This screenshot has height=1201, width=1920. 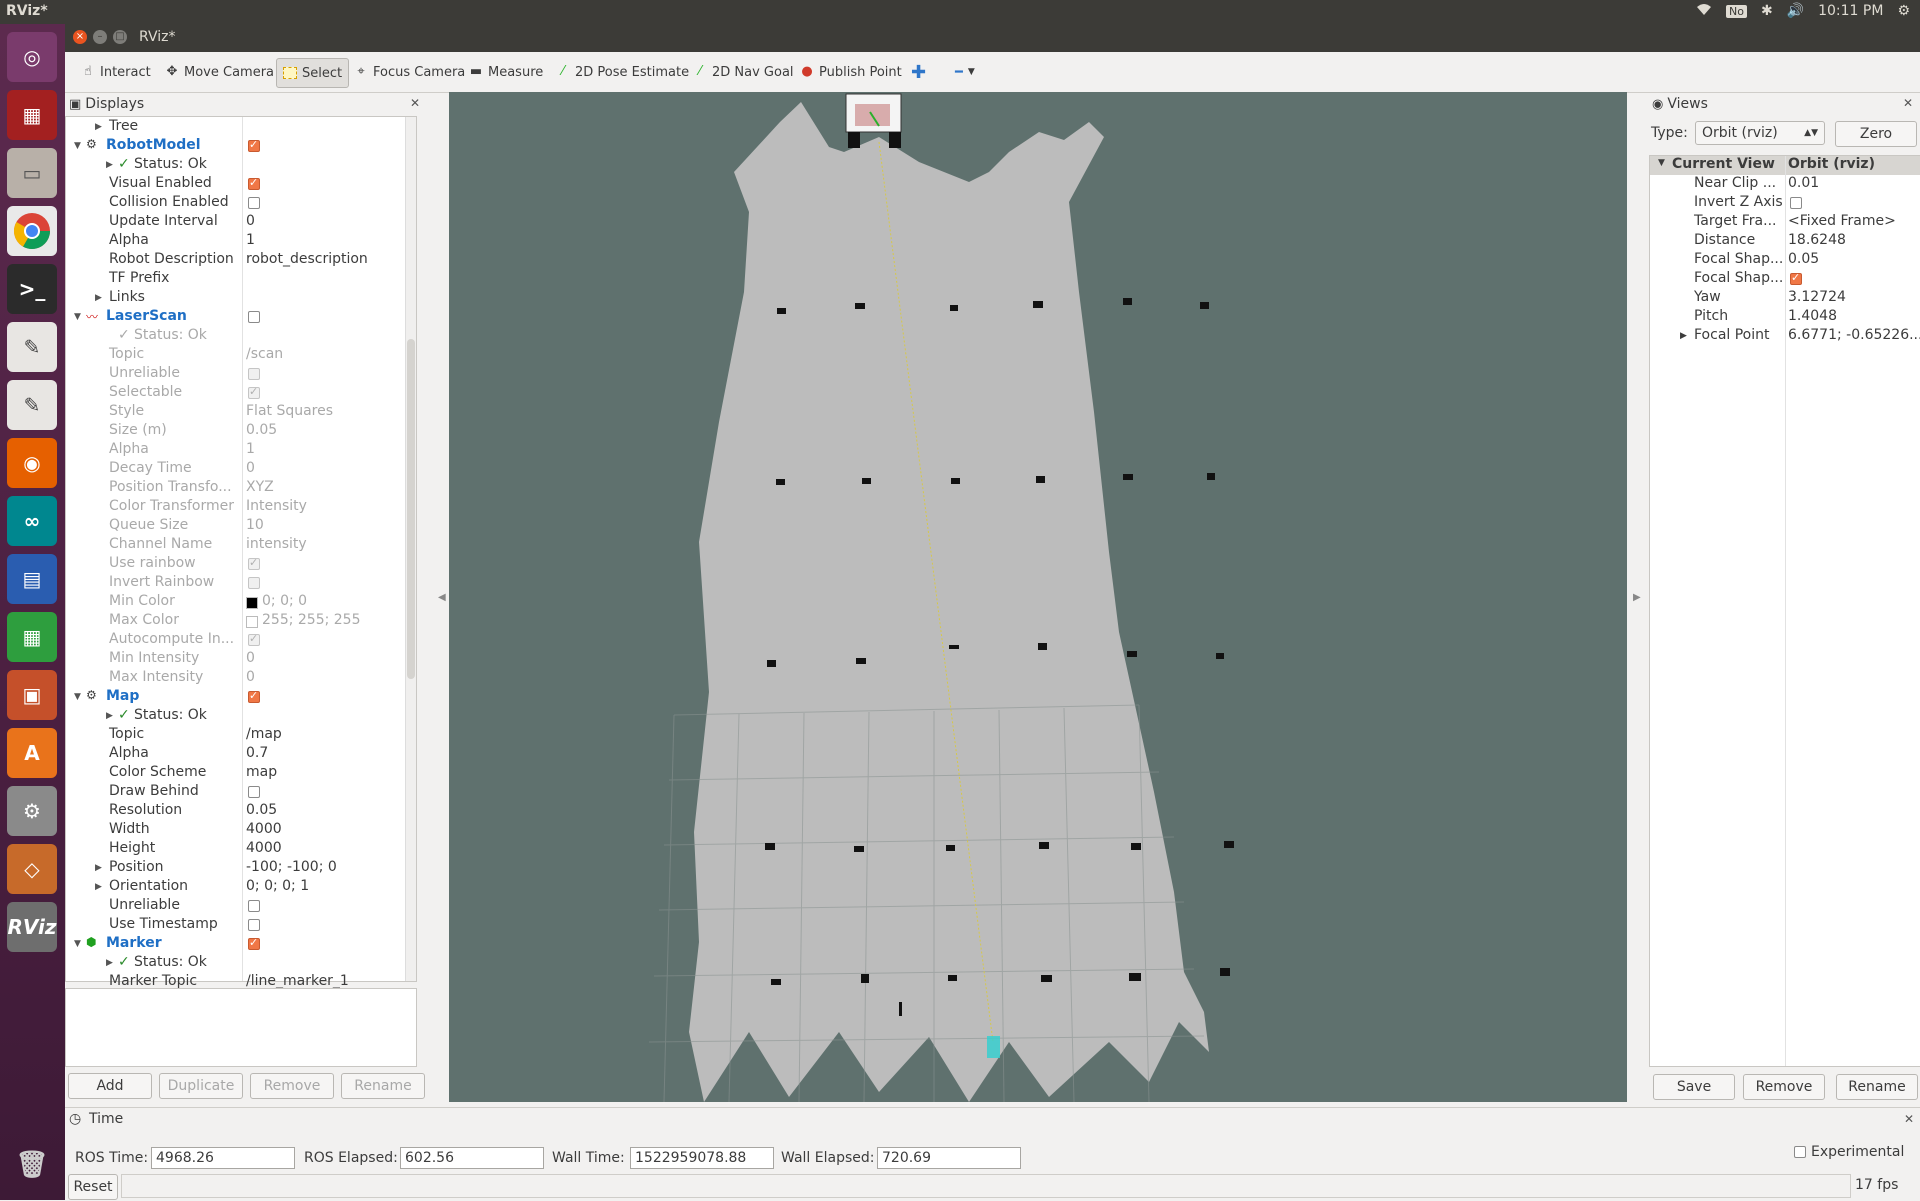 What do you see at coordinates (32, 405) in the screenshot?
I see `text-editor-2-icon: ✎` at bounding box center [32, 405].